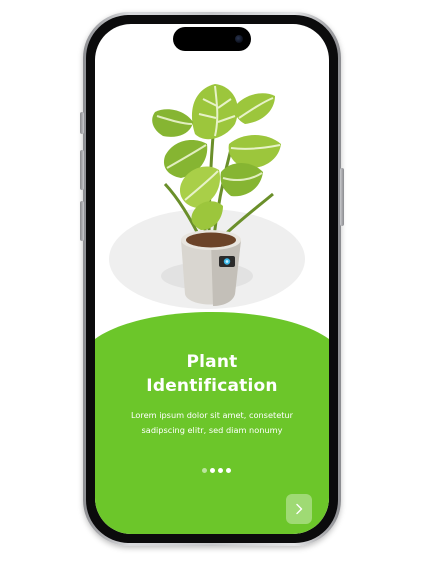 This screenshot has height=571, width=437. I want to click on description-line-1: Lorem ipsum dolor sit amet, consetetur, so click(211, 415).